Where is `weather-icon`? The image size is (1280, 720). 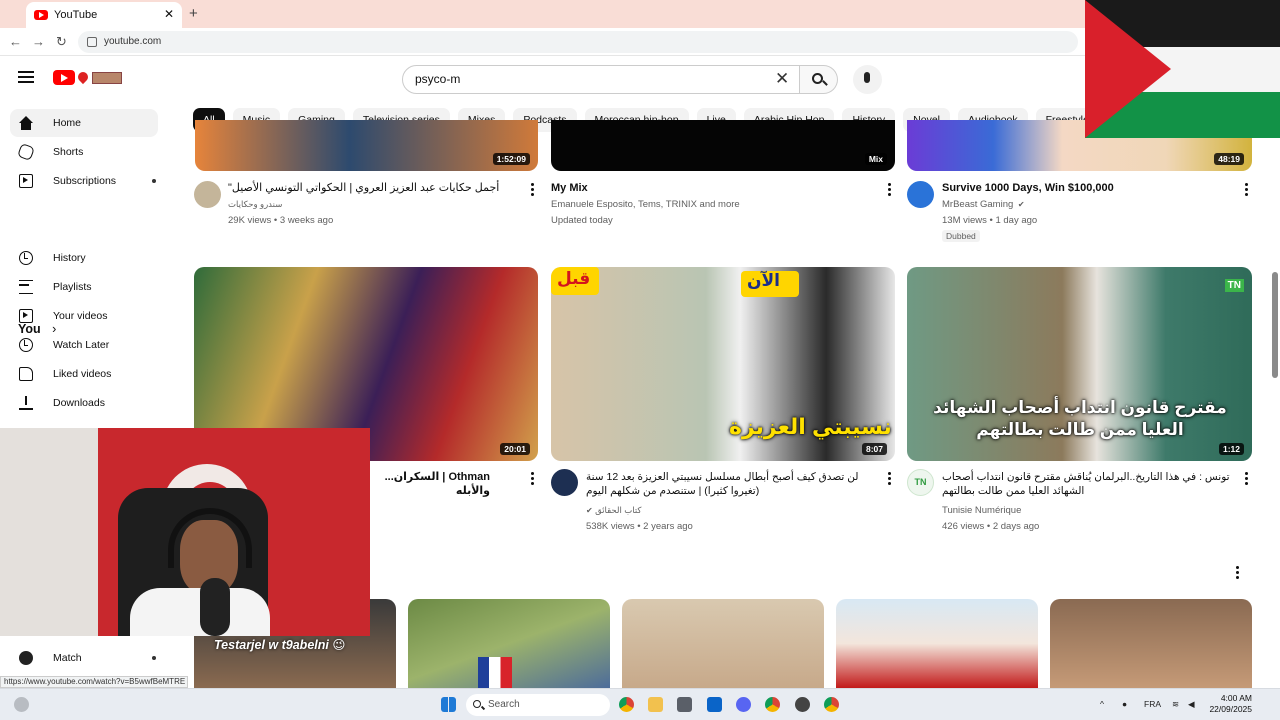
weather-icon is located at coordinates (21, 704).